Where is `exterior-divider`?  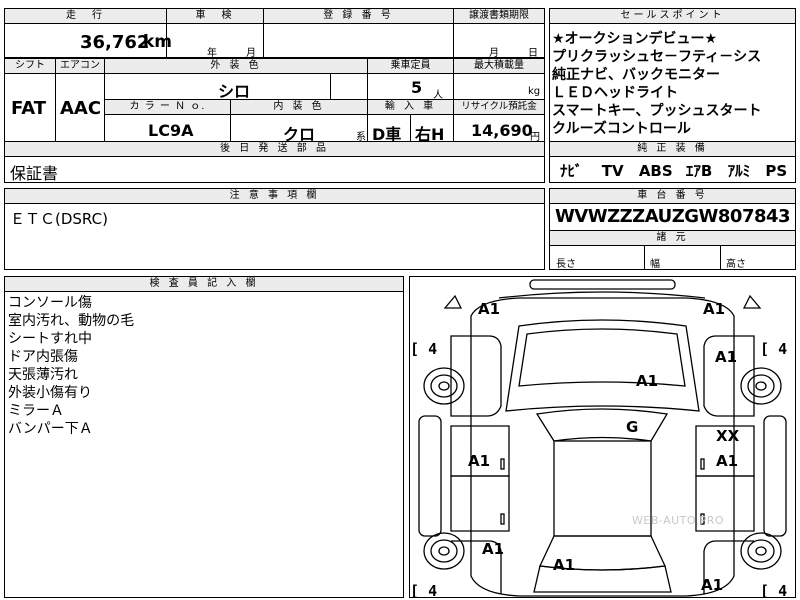 exterior-divider is located at coordinates (349, 87).